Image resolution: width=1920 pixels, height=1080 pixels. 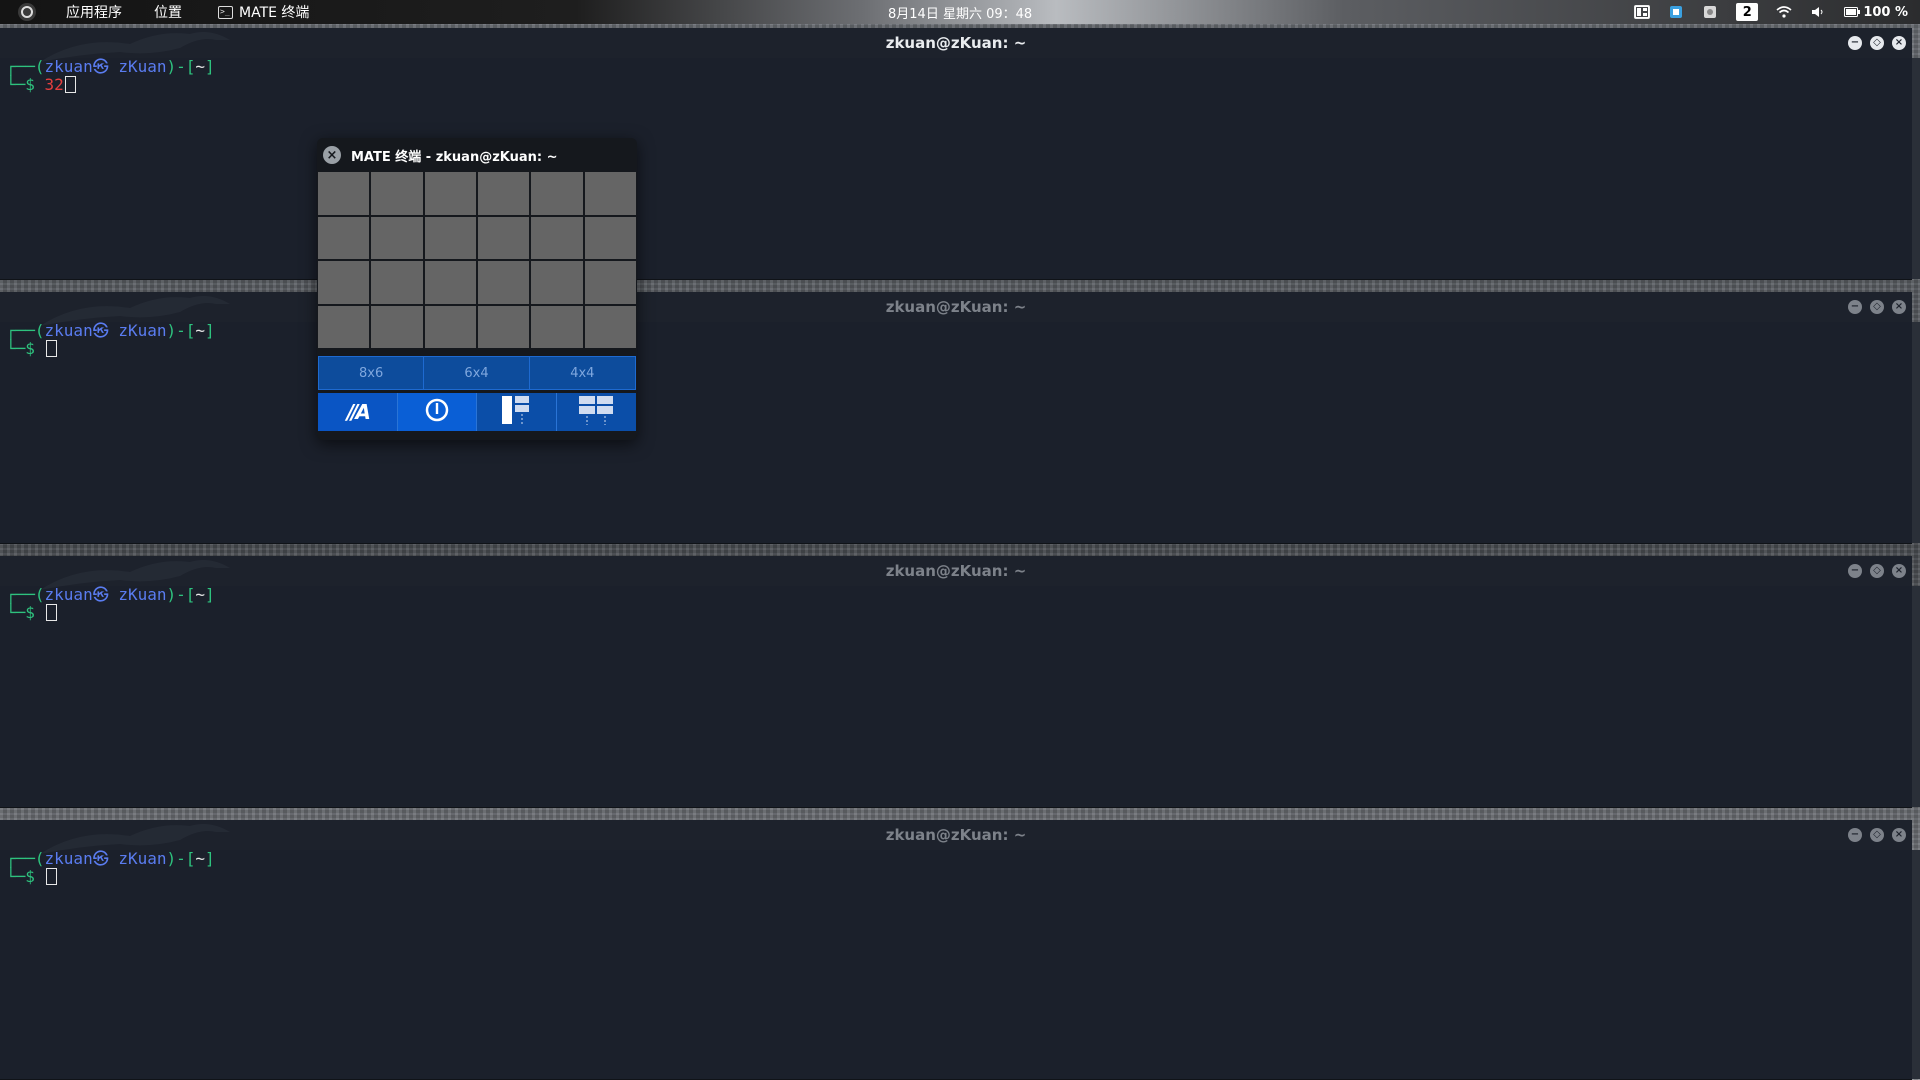 What do you see at coordinates (477, 155) in the screenshot?
I see `tiling-popup-header: × MATE 终端 - zkuan@zKuan: ~` at bounding box center [477, 155].